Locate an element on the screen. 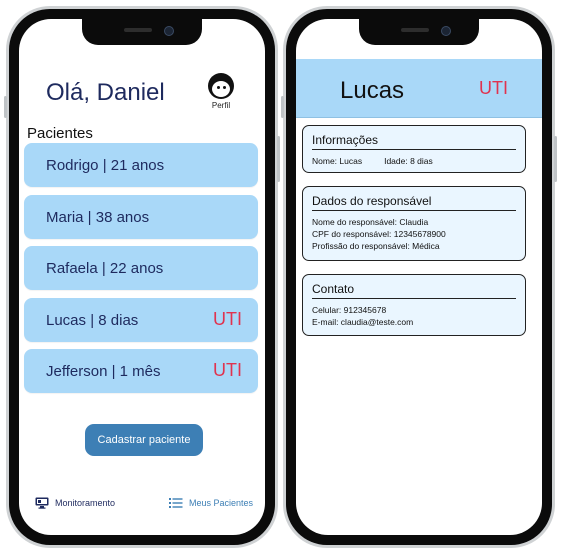  patient-detail-name: Lucas is located at coordinates (372, 90).